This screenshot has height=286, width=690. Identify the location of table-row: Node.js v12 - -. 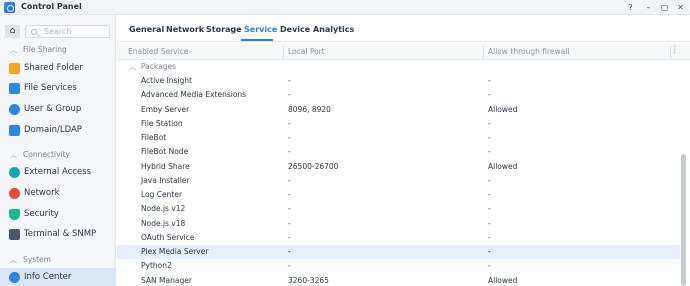
(398, 209).